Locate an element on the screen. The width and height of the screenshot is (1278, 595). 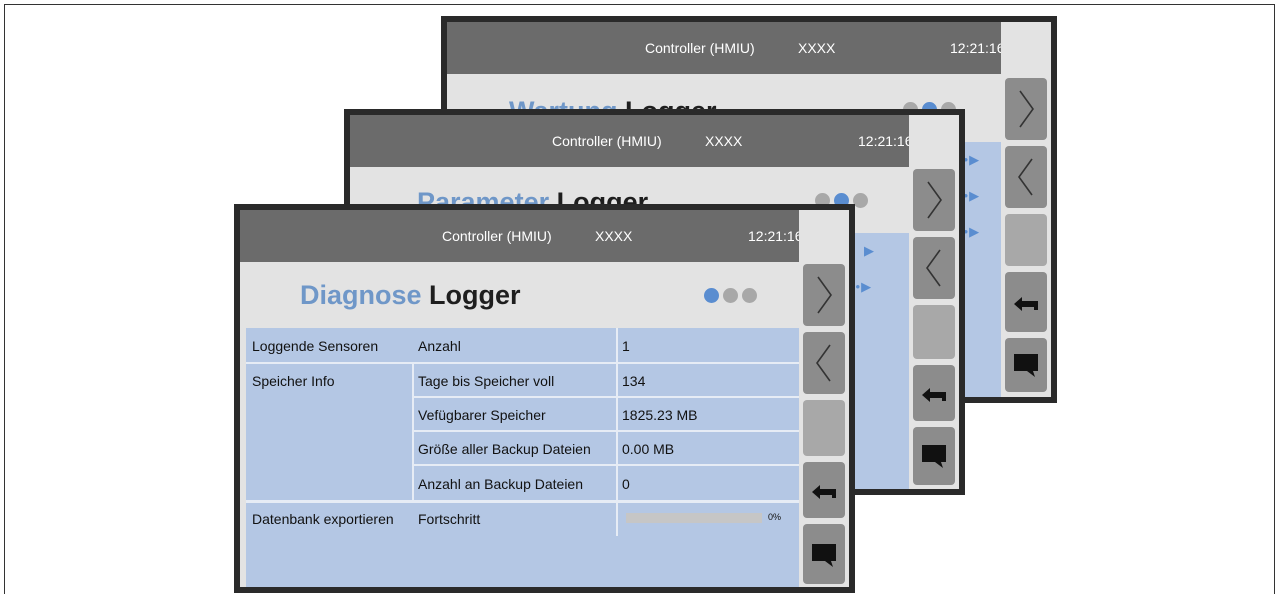
page-title: Diagnose Logger is located at coordinates (410, 295).